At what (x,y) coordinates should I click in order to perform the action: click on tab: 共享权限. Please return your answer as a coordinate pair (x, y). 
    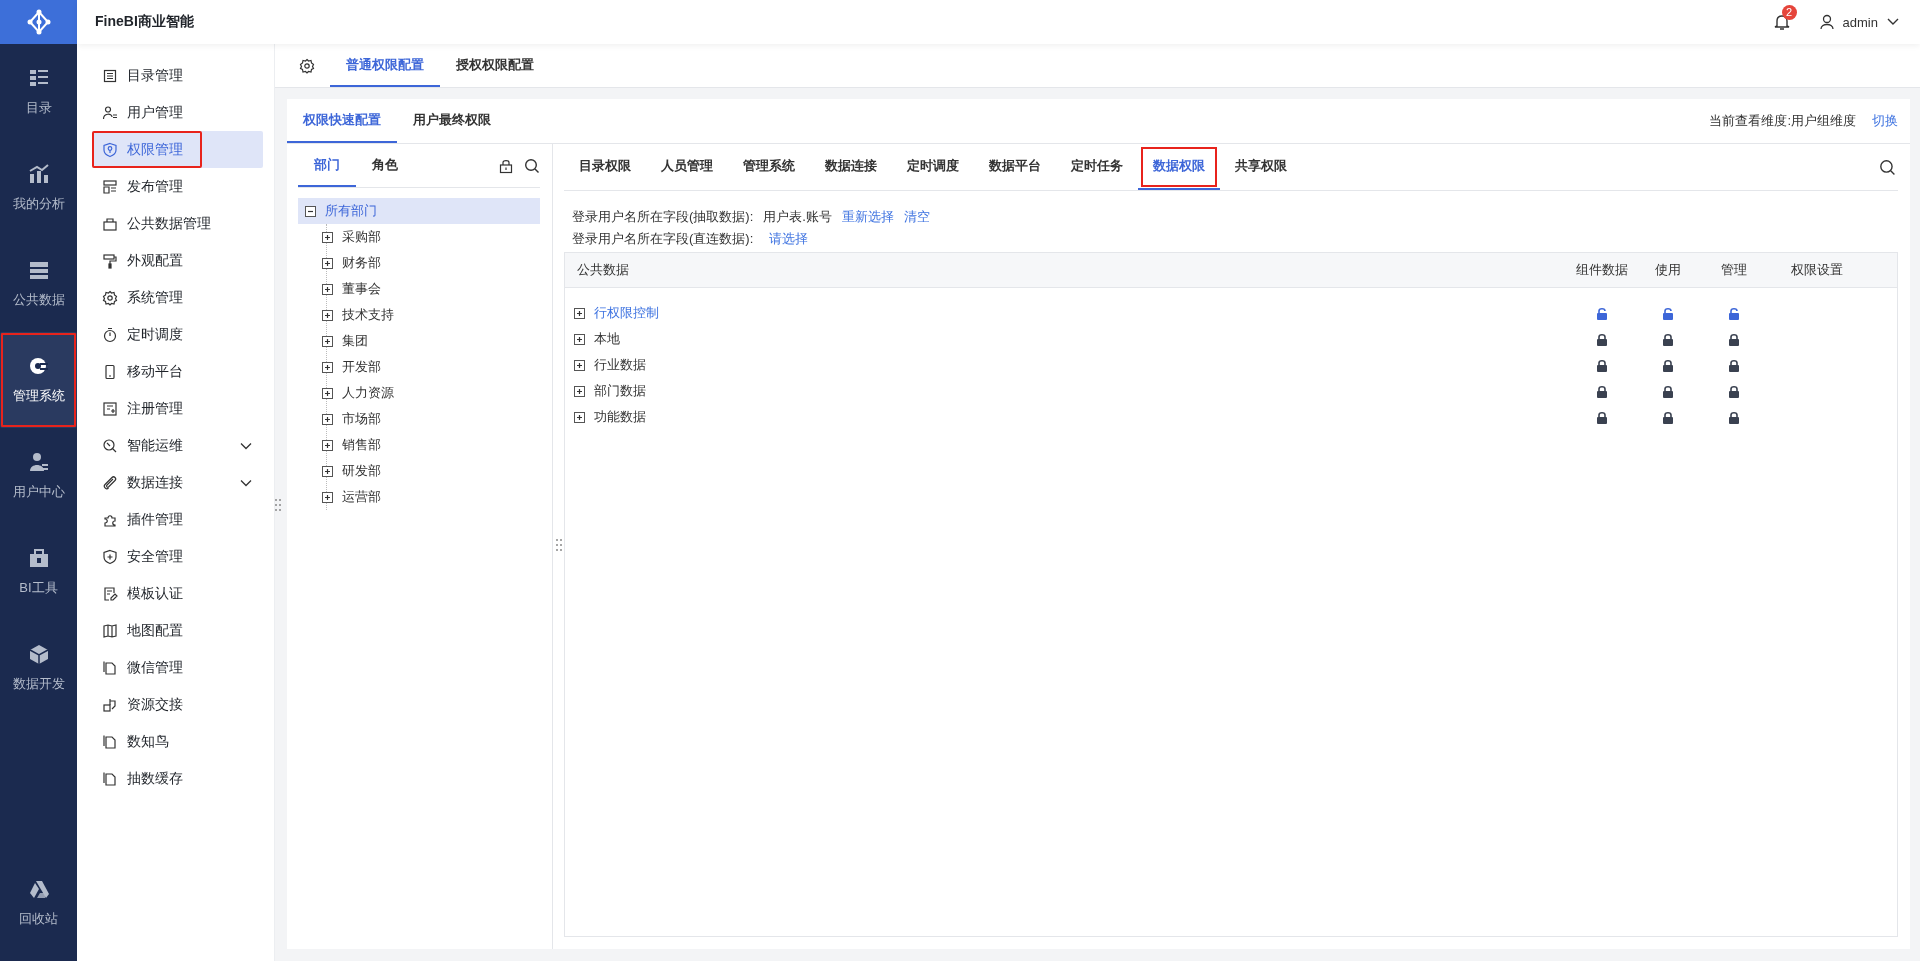
    Looking at the image, I should click on (1261, 167).